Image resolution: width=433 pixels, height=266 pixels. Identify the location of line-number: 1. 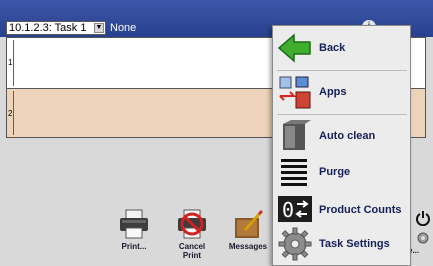
(10, 62).